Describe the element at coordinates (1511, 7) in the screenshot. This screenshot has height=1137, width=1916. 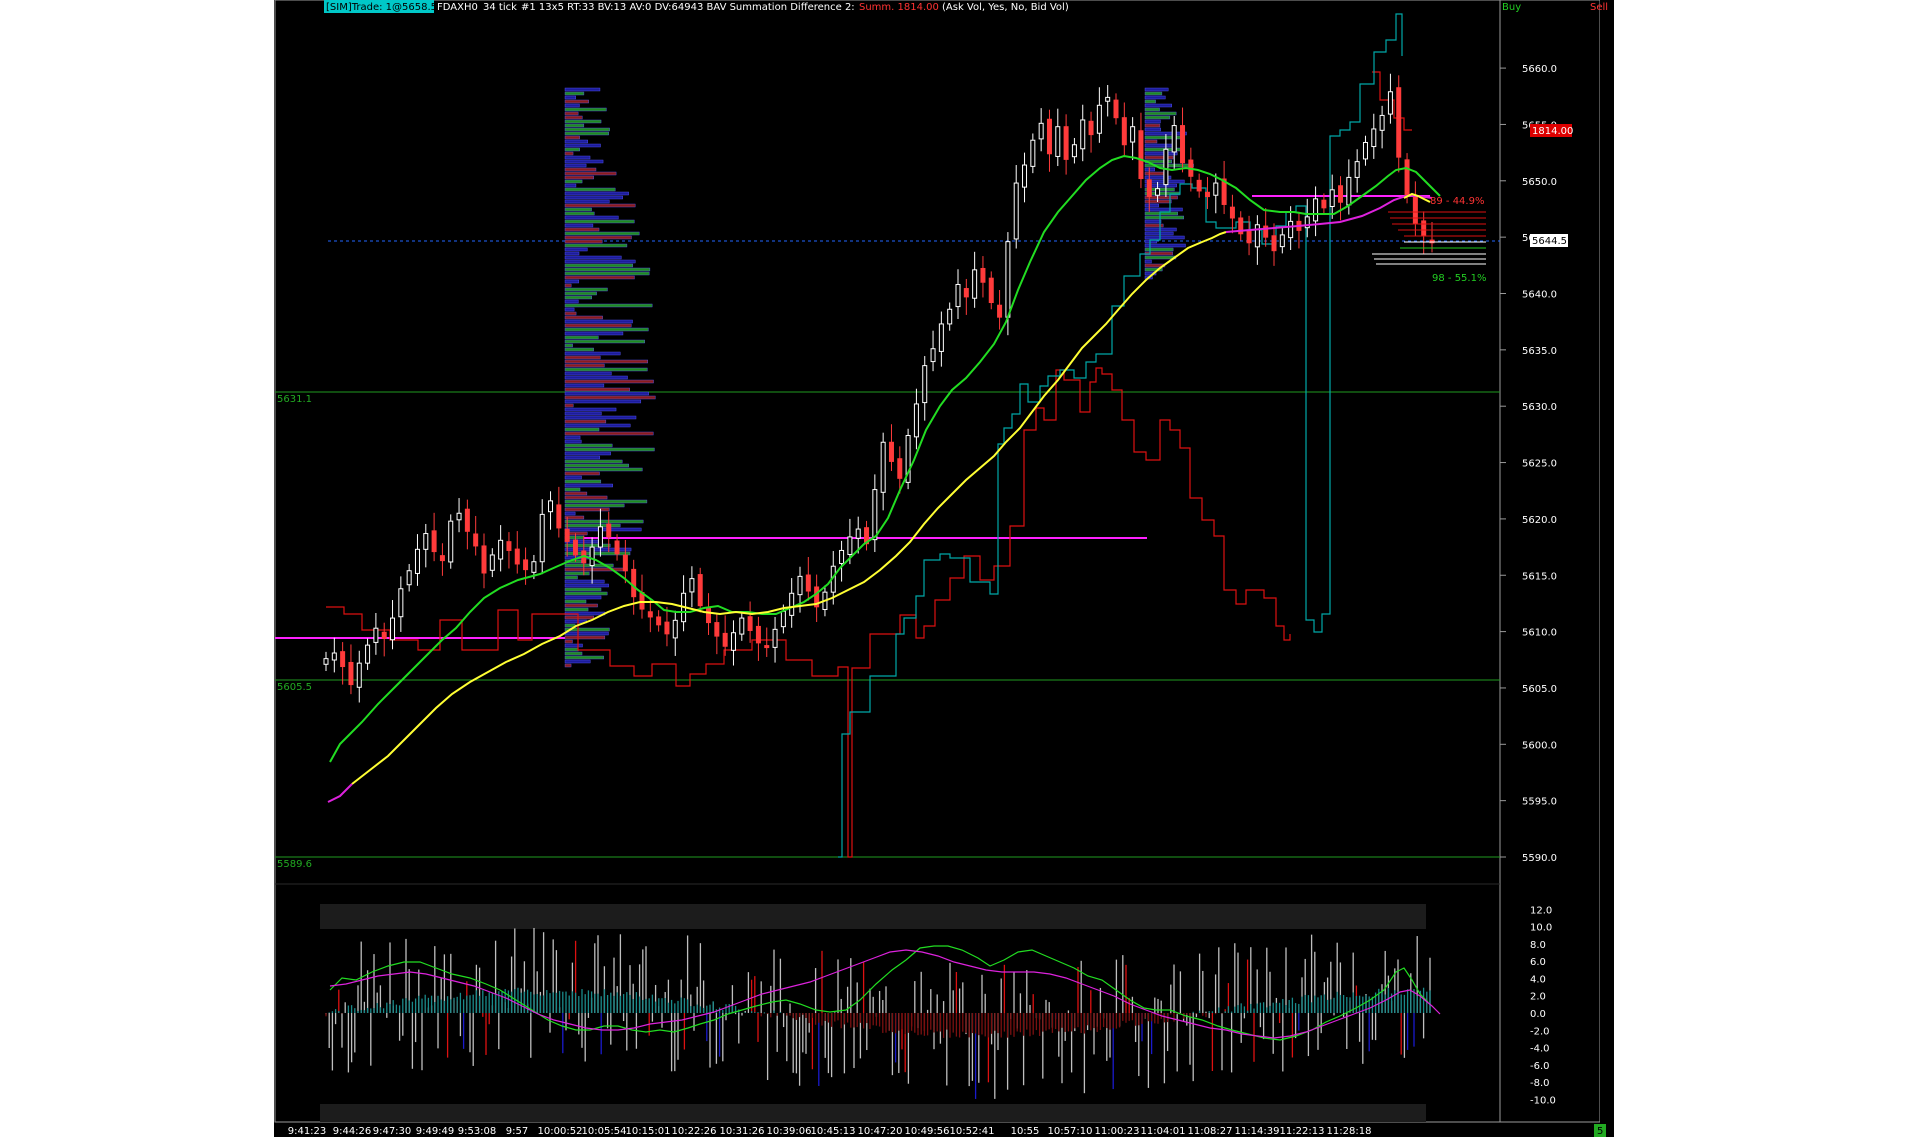
I see `buy-button: Buy` at that location.